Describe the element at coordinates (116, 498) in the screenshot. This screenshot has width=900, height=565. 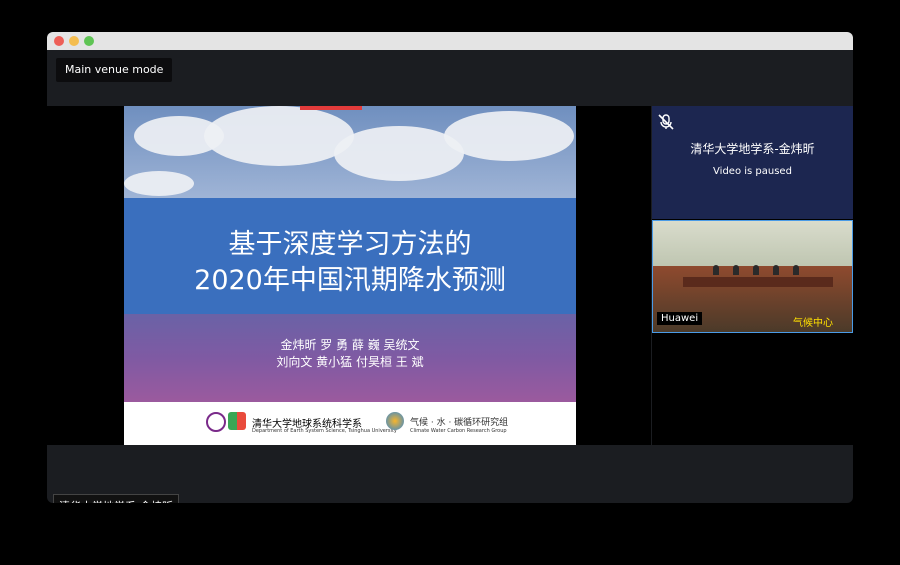
I see `main-speaker-name: 清华大学地学系-金炜昕` at that location.